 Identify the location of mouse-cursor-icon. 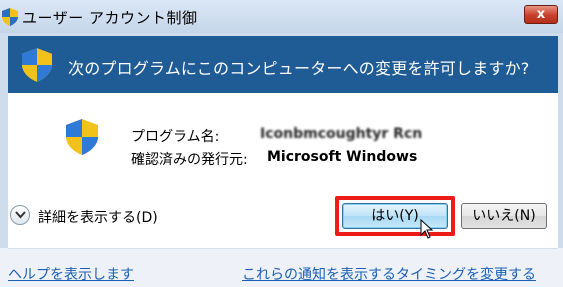
(427, 230).